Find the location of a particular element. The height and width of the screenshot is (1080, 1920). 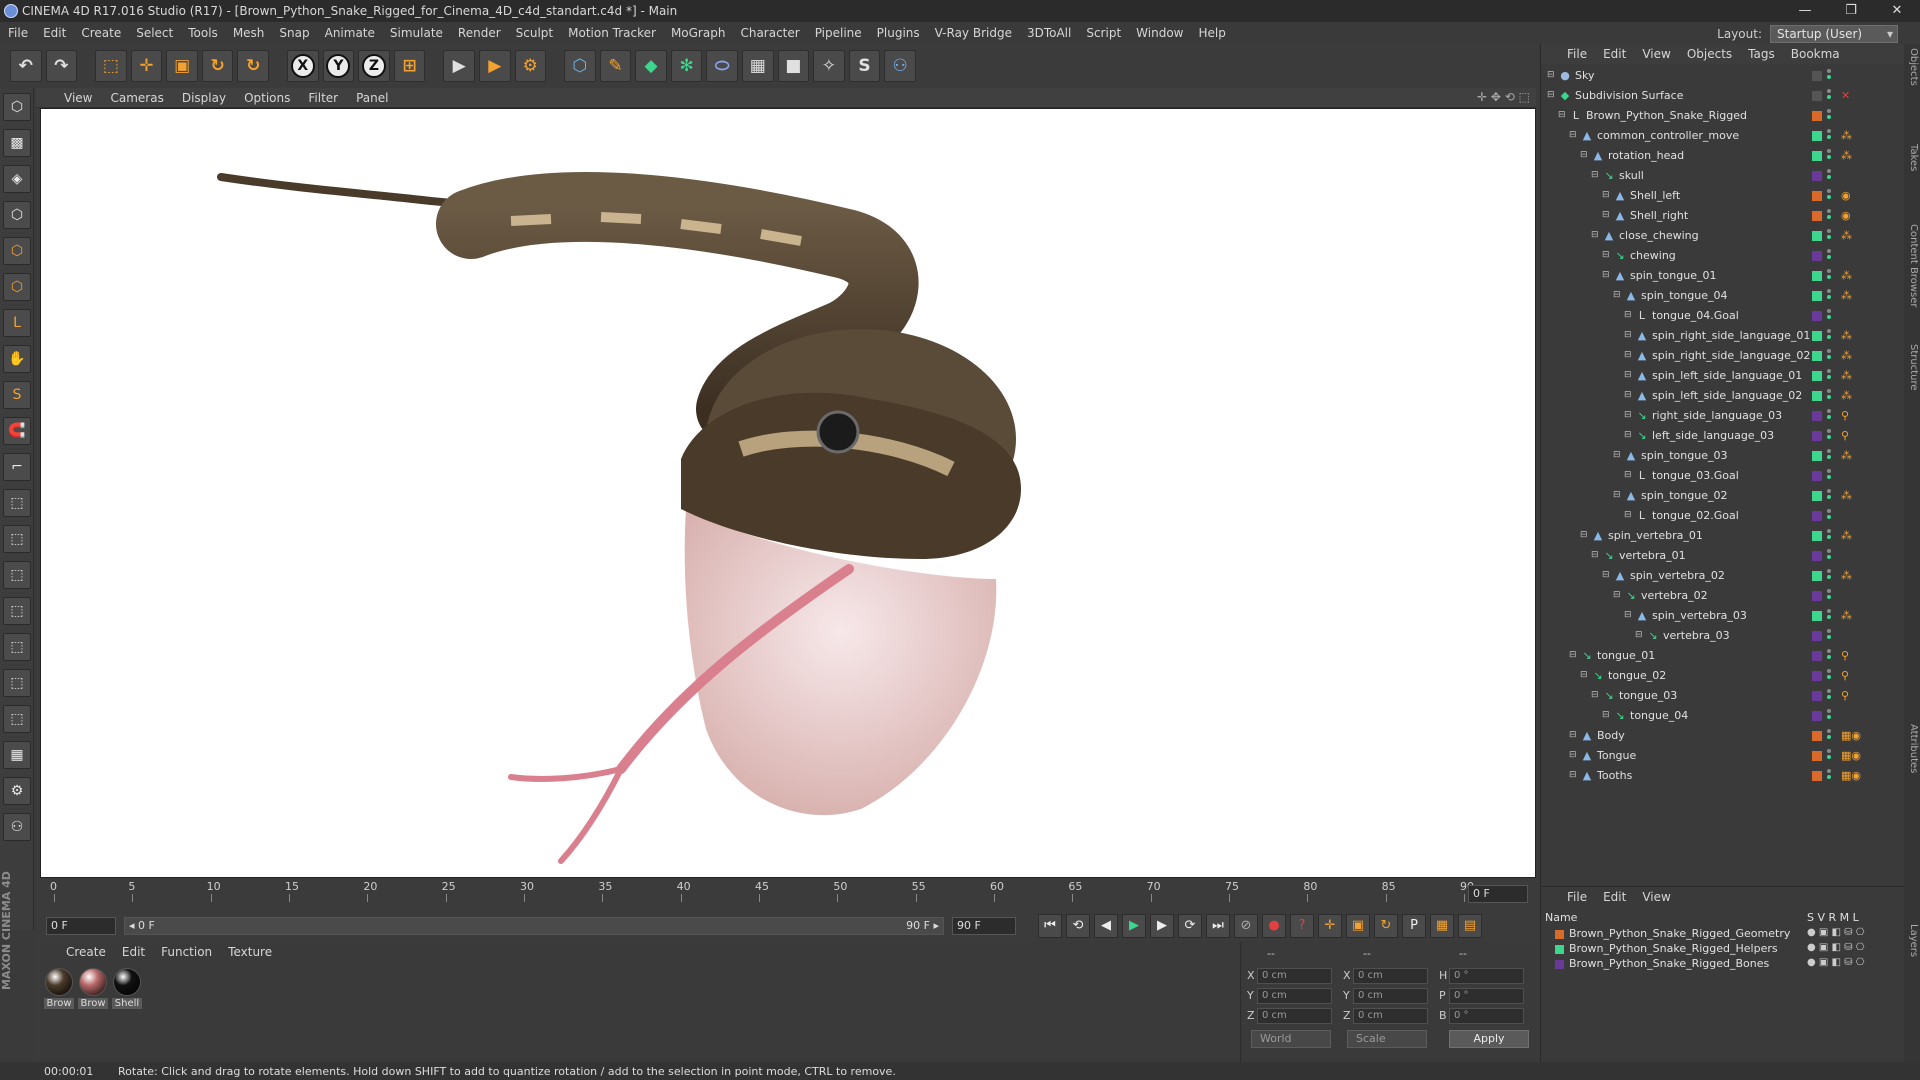

object-row: ⊟ ▲ Shell_left ◉ is located at coordinates (1723, 196).